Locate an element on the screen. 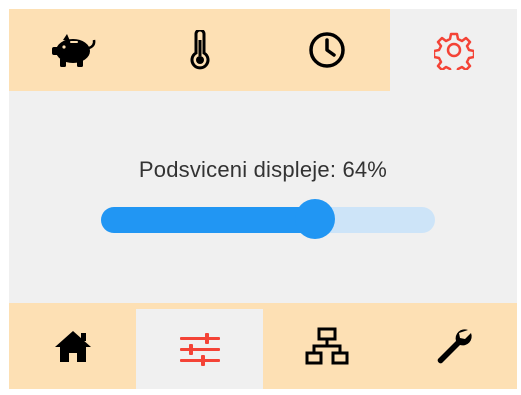  wrench-icon is located at coordinates (454, 346).